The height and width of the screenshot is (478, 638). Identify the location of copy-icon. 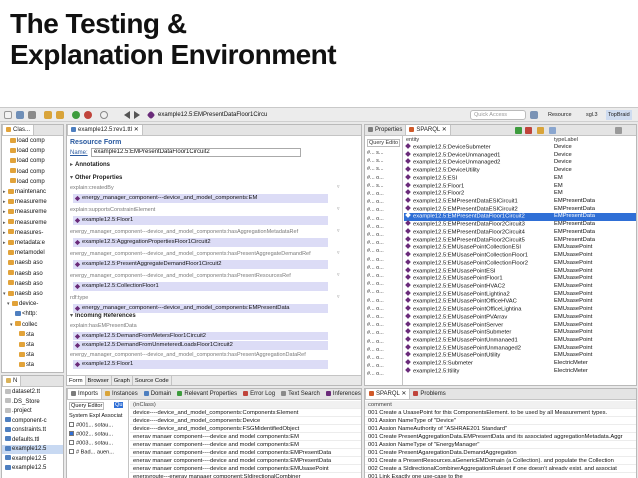
(552, 130).